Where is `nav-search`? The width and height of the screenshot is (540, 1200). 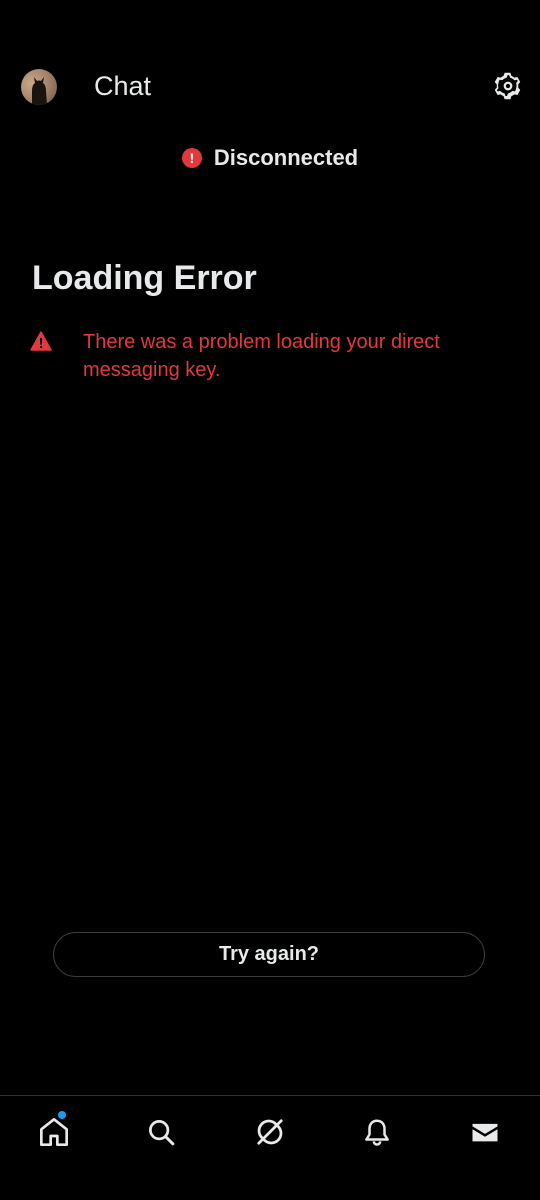
nav-search is located at coordinates (161, 1132).